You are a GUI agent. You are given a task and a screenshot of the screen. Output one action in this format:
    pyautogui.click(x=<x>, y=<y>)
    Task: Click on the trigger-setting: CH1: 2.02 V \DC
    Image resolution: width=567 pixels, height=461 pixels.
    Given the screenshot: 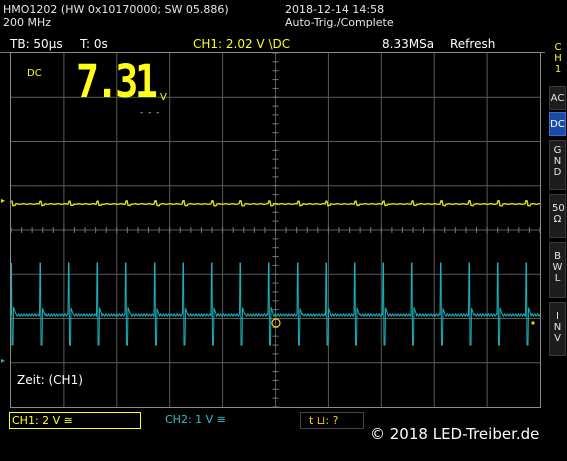 What is the action you would take?
    pyautogui.click(x=241, y=44)
    